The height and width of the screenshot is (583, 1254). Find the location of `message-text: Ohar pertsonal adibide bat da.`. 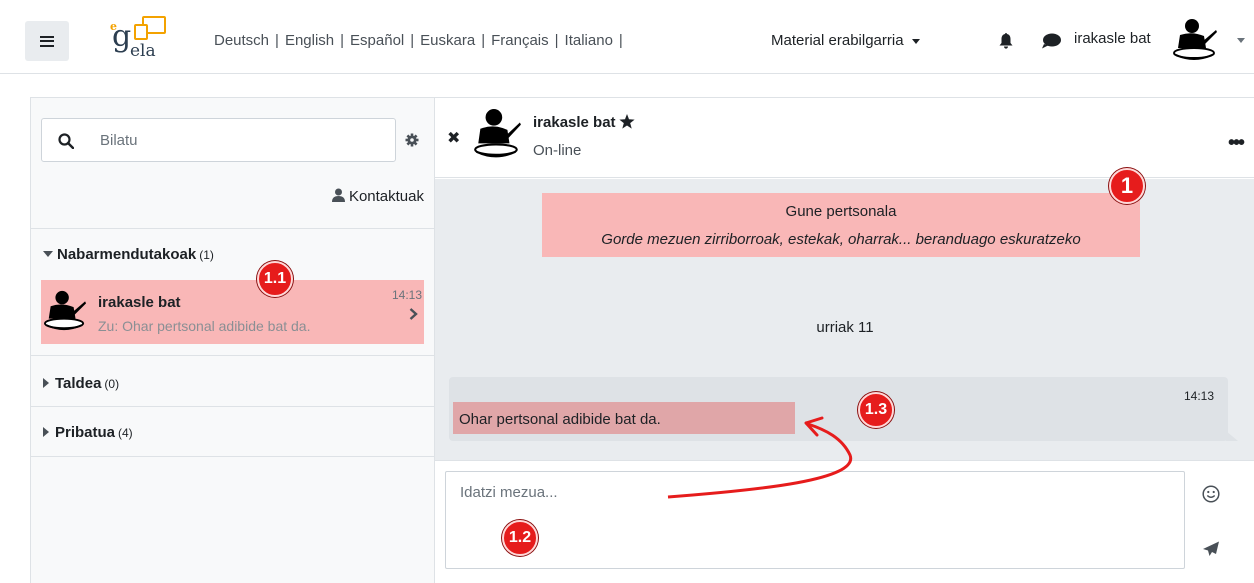

message-text: Ohar pertsonal adibide bat da. is located at coordinates (624, 418).